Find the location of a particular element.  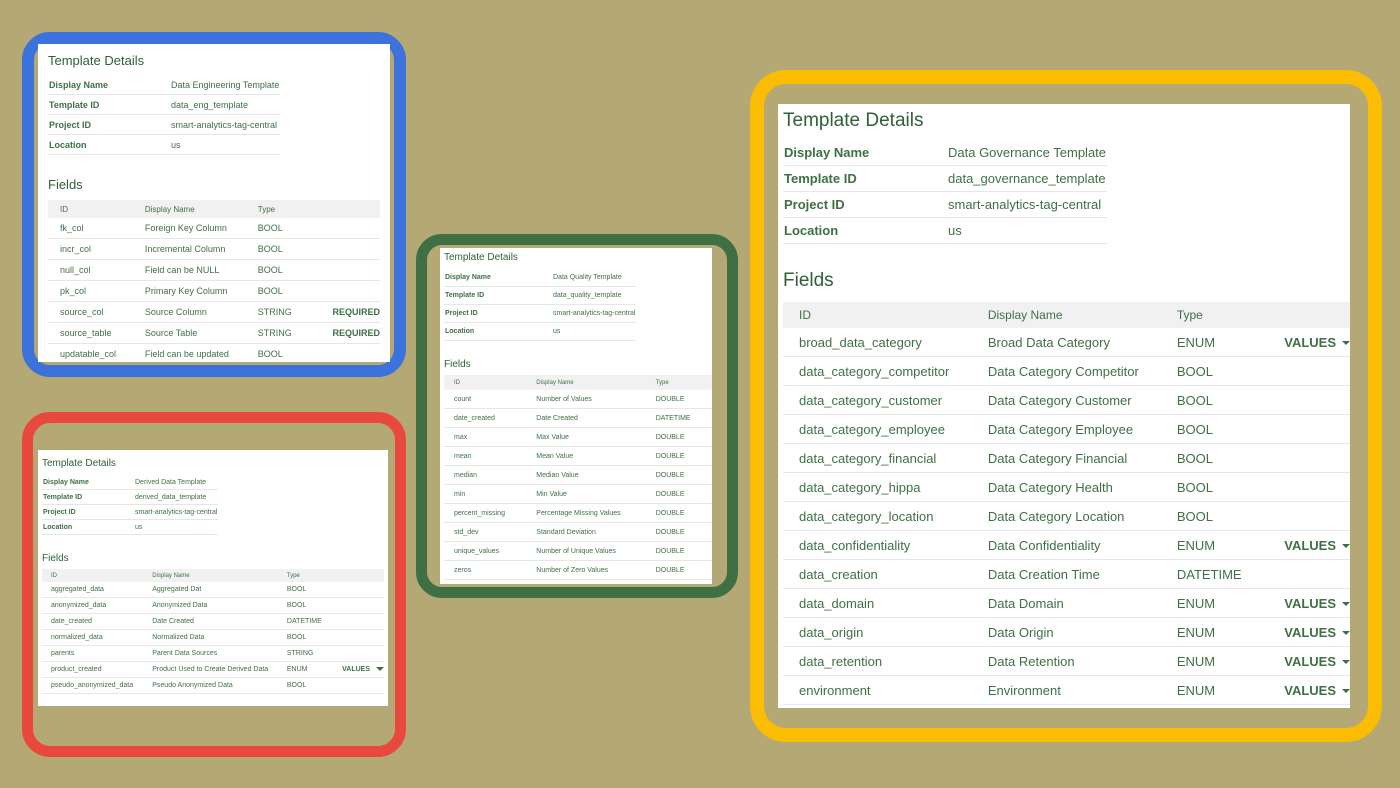

field-extra: REQUIRED is located at coordinates (350, 312).